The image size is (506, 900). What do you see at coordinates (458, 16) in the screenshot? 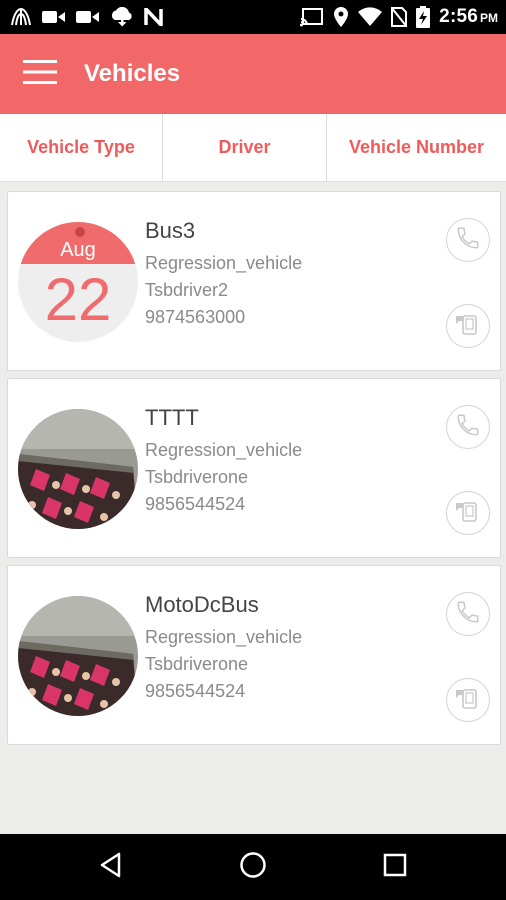
I see `time-text: 2:56` at bounding box center [458, 16].